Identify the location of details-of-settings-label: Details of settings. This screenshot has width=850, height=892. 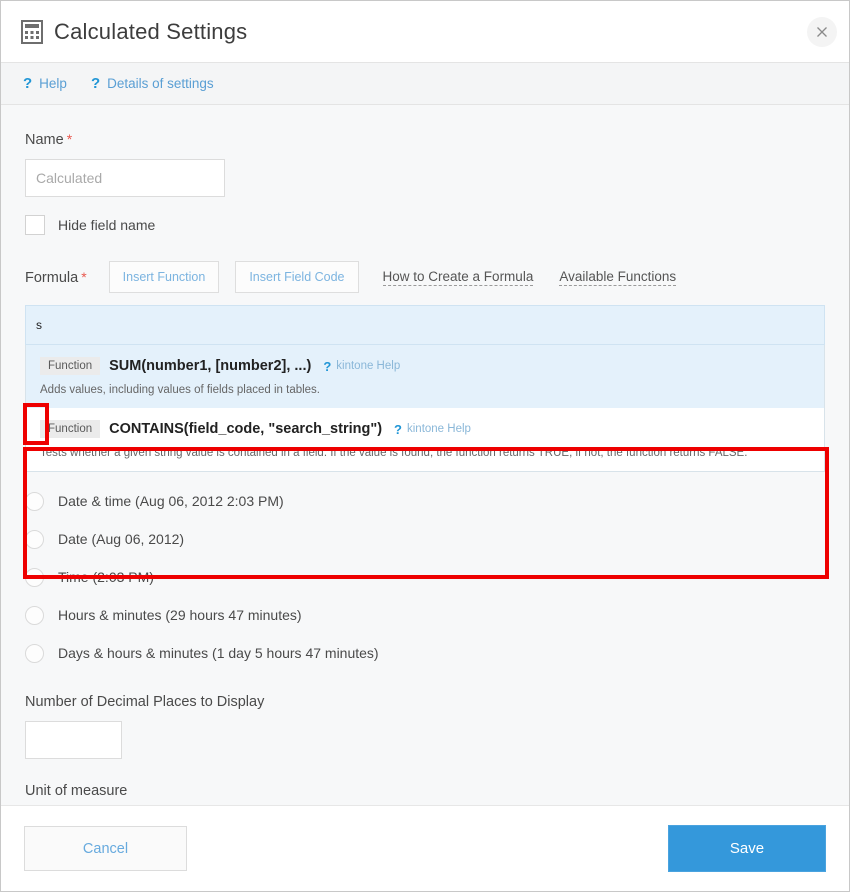
(160, 83).